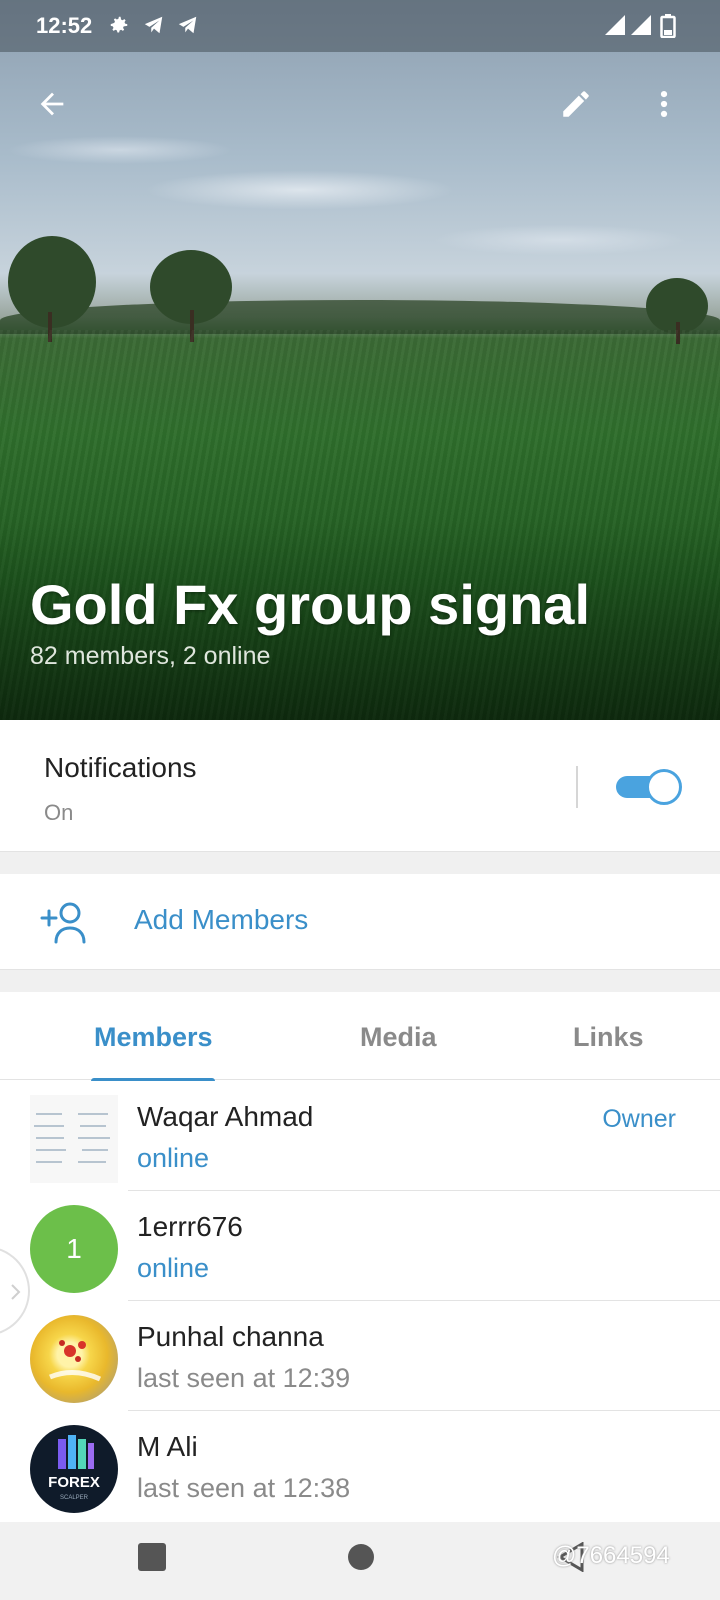 The width and height of the screenshot is (720, 1600). I want to click on more-options-button, so click(664, 104).